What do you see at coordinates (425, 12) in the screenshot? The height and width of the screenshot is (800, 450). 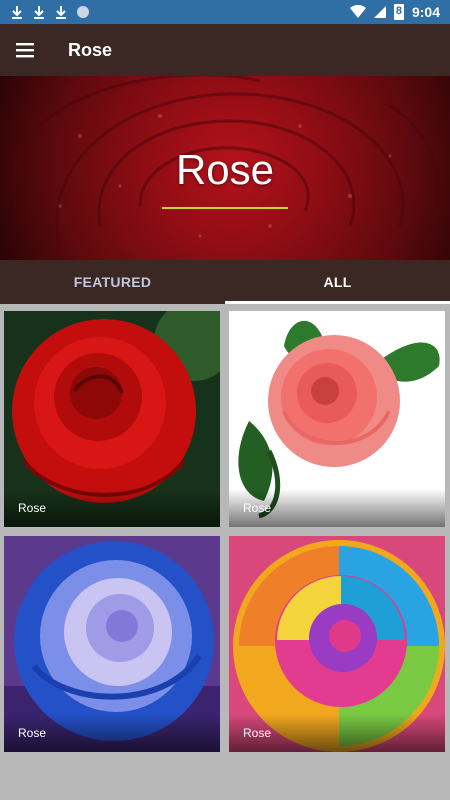 I see `status-time: 9:04` at bounding box center [425, 12].